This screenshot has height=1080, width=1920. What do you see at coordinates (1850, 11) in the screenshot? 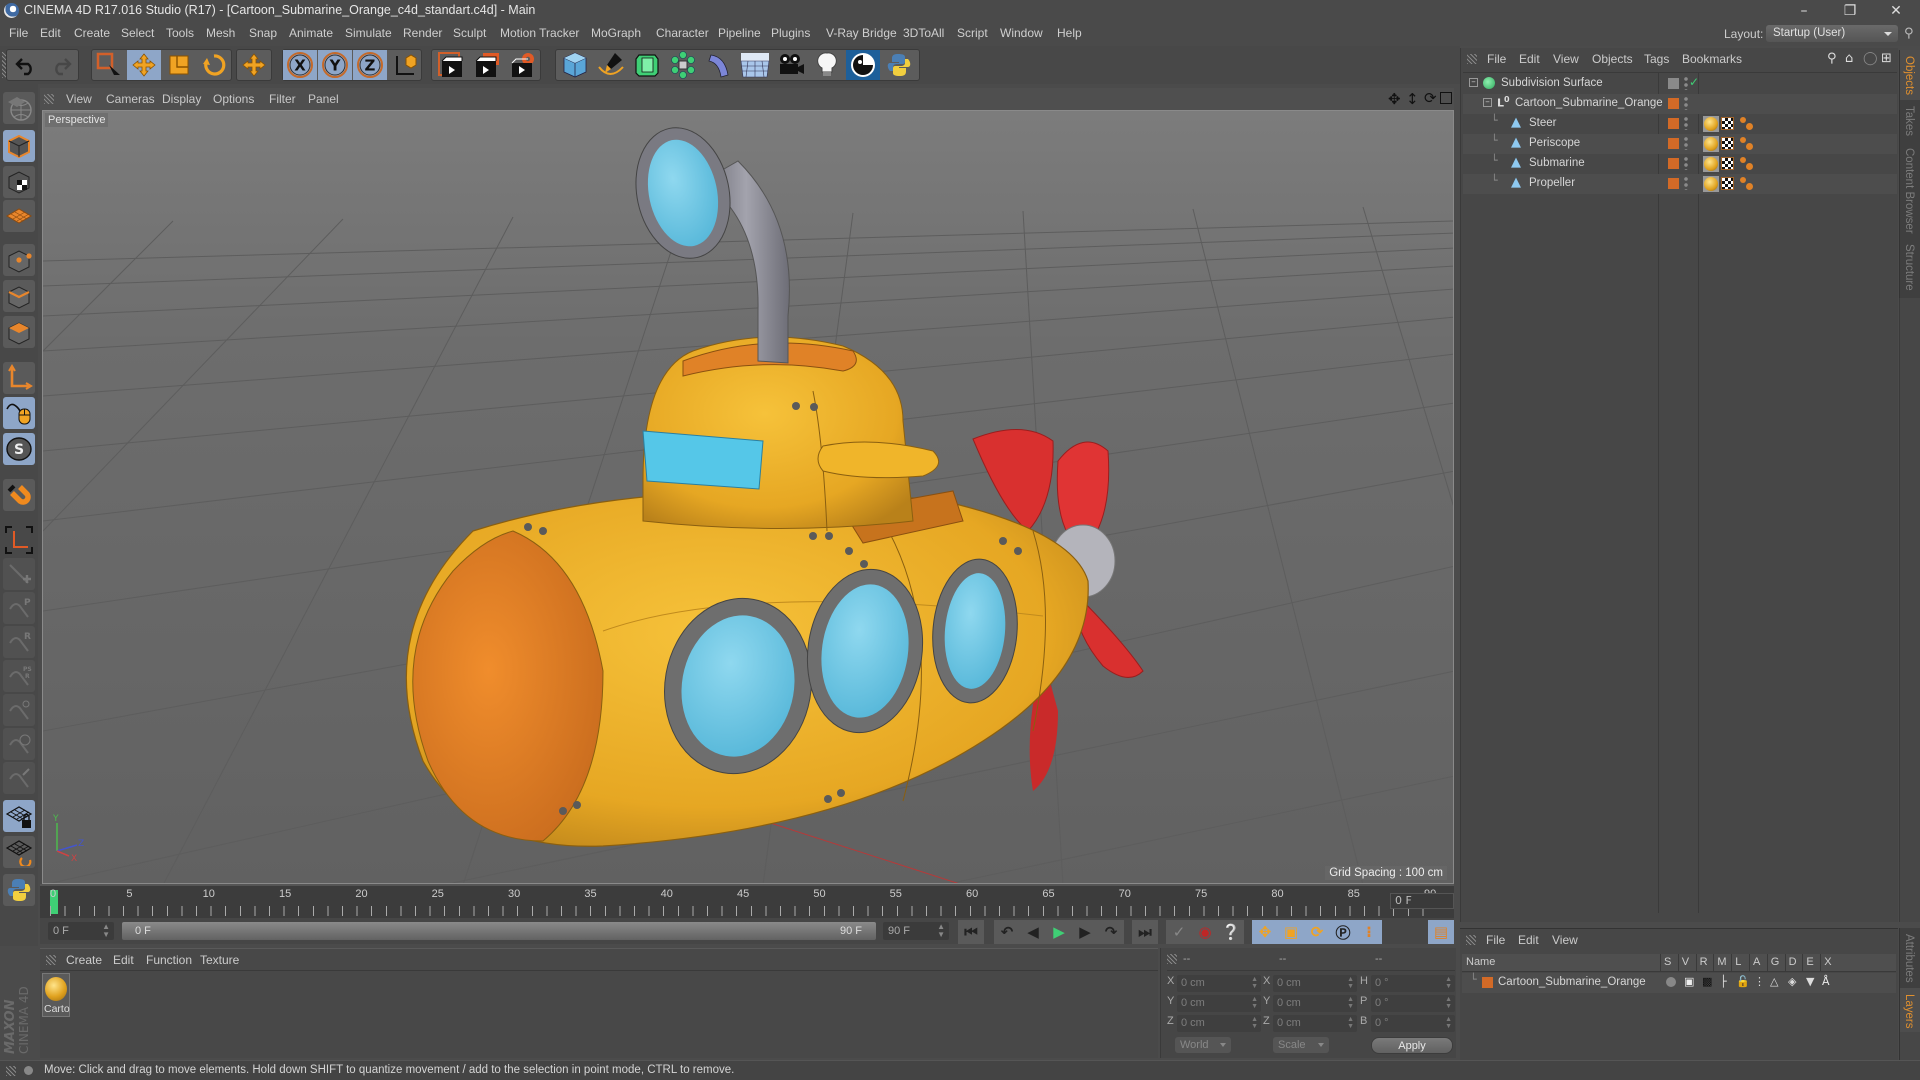
I see `restore-button: ❐` at bounding box center [1850, 11].